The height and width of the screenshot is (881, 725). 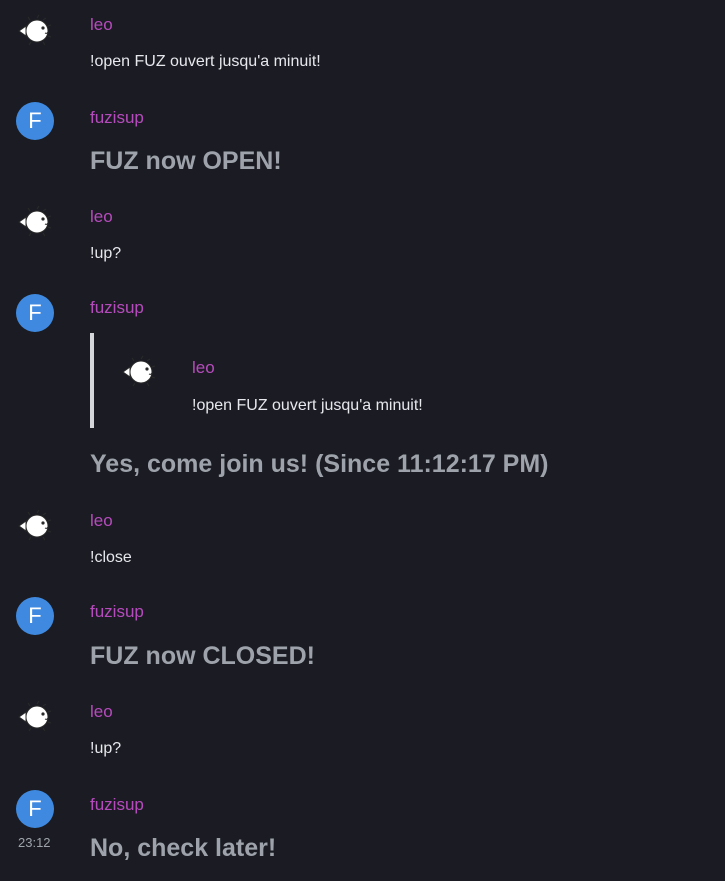 I want to click on quote-body: !open FUZ ouvert jusqu'a minuit!, so click(x=307, y=405).